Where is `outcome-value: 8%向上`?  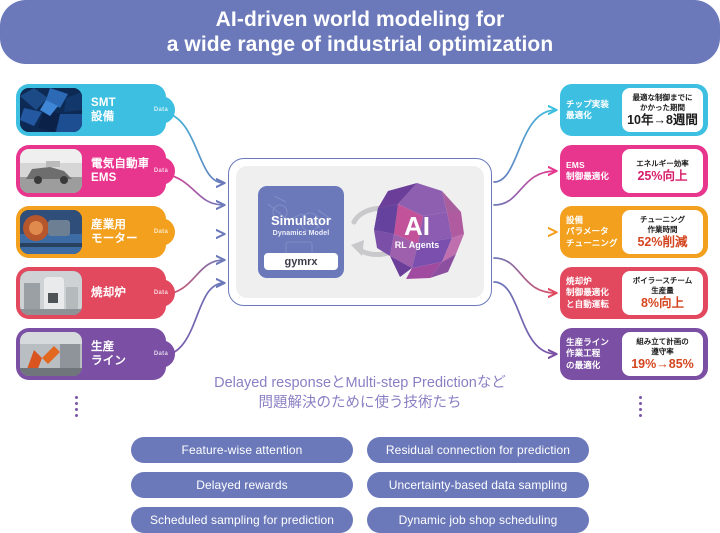 outcome-value: 8%向上 is located at coordinates (662, 303).